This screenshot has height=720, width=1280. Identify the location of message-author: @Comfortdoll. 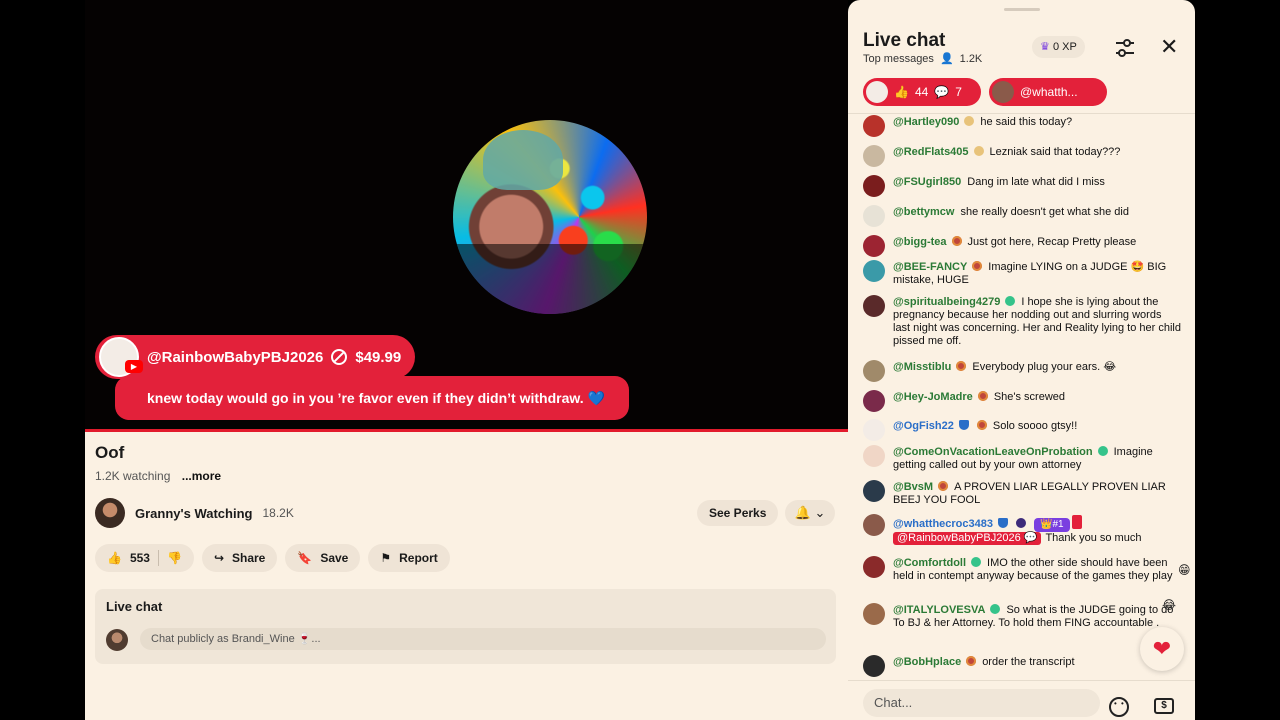
(929, 563).